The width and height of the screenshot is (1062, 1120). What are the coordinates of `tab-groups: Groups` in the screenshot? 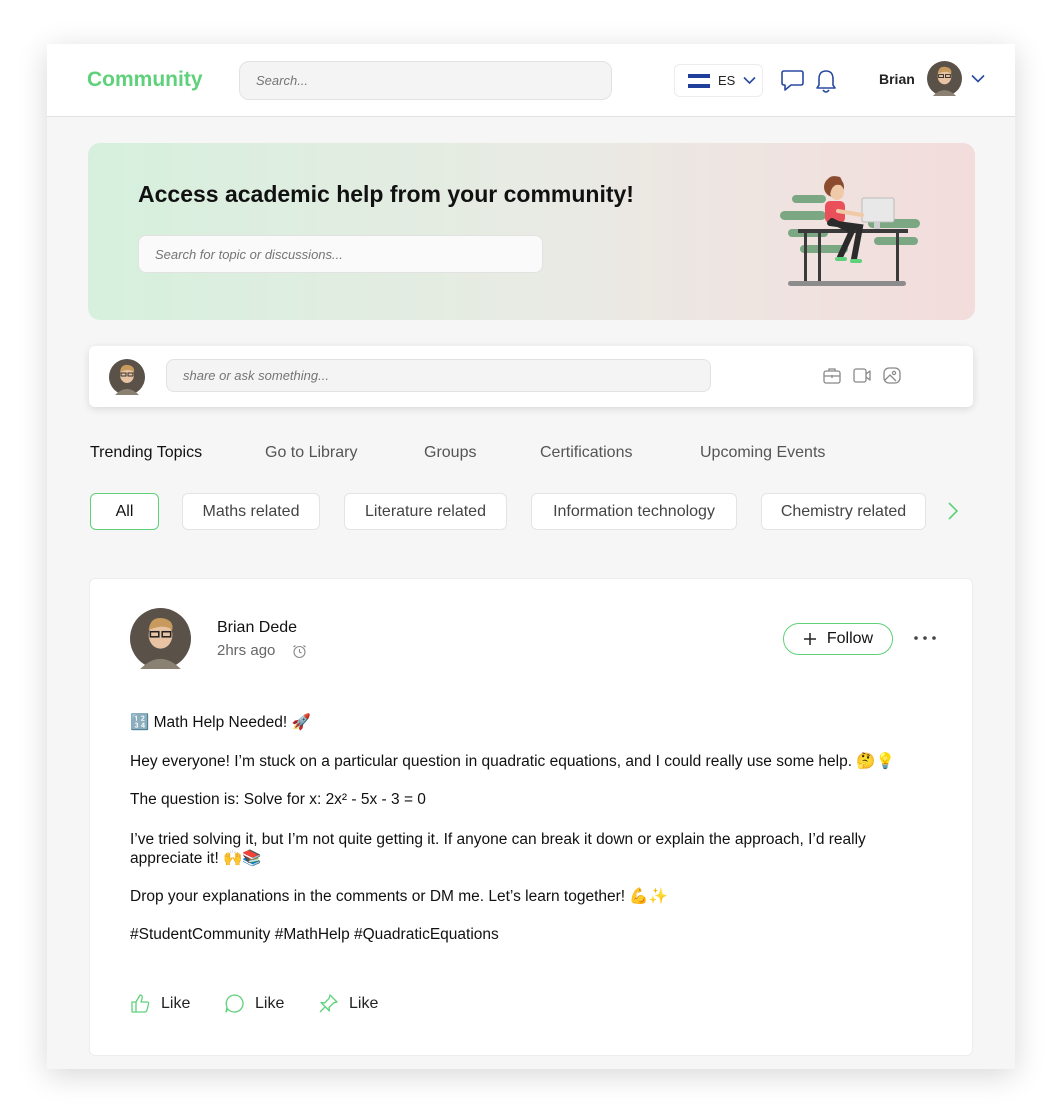 It's located at (450, 453).